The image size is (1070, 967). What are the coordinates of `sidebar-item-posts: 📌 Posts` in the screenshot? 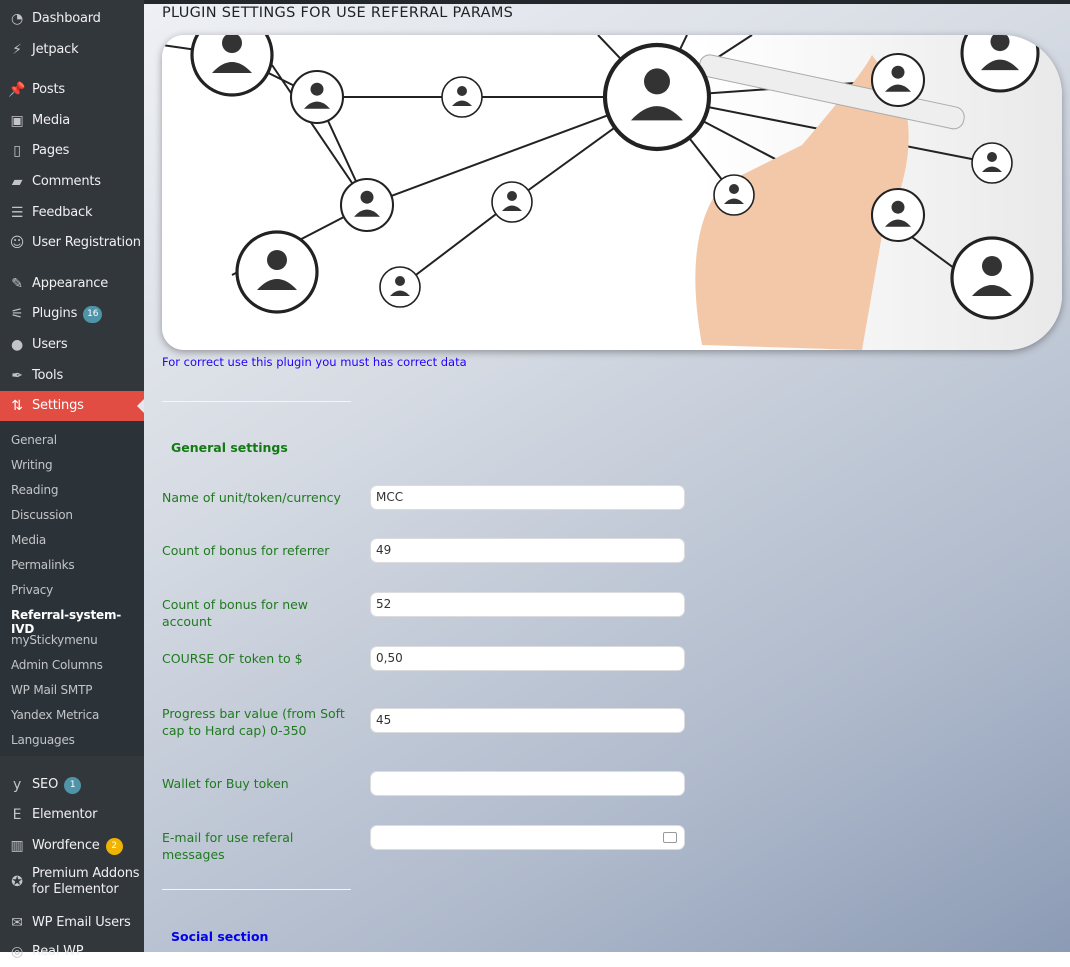 It's located at (72, 90).